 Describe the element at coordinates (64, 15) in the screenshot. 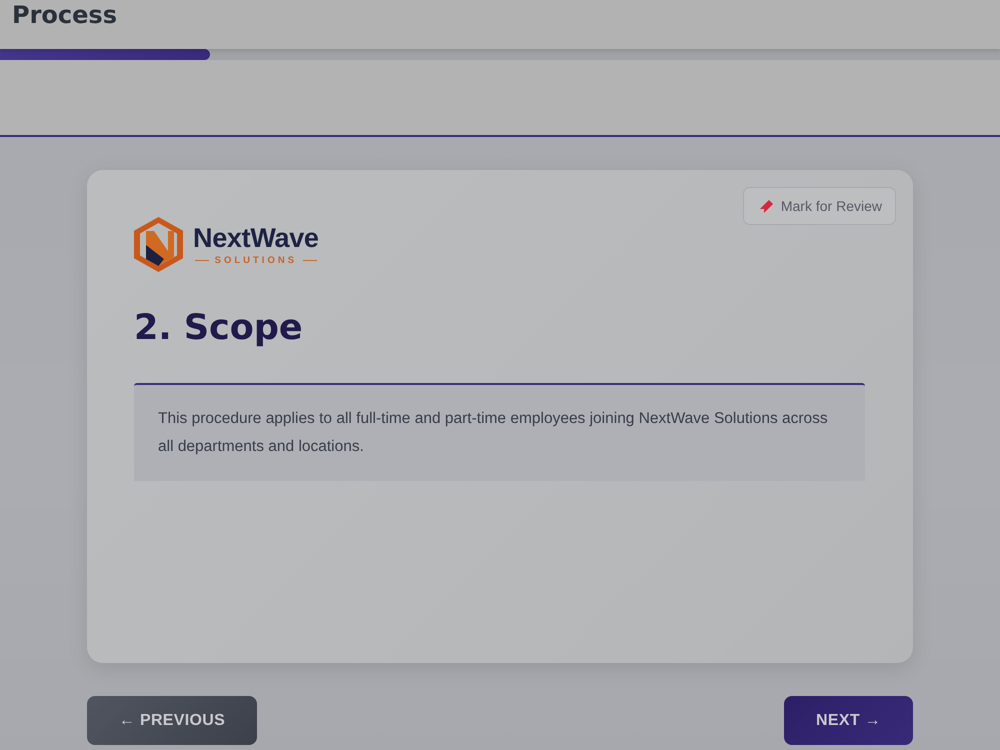

I see `page-title: Process` at that location.